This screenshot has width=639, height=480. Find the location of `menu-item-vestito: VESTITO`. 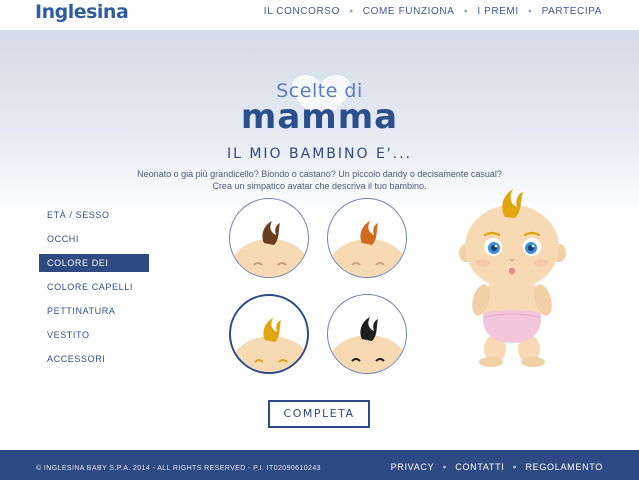

menu-item-vestito: VESTITO is located at coordinates (94, 335).